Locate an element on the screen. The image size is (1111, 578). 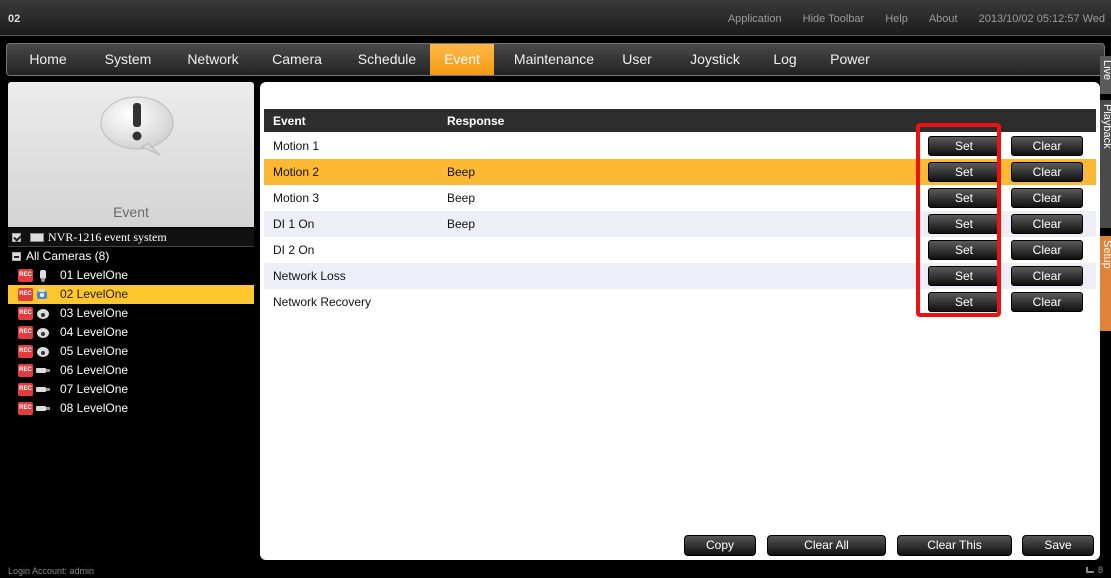
camera-label: 03 LevelOne is located at coordinates (94, 313).